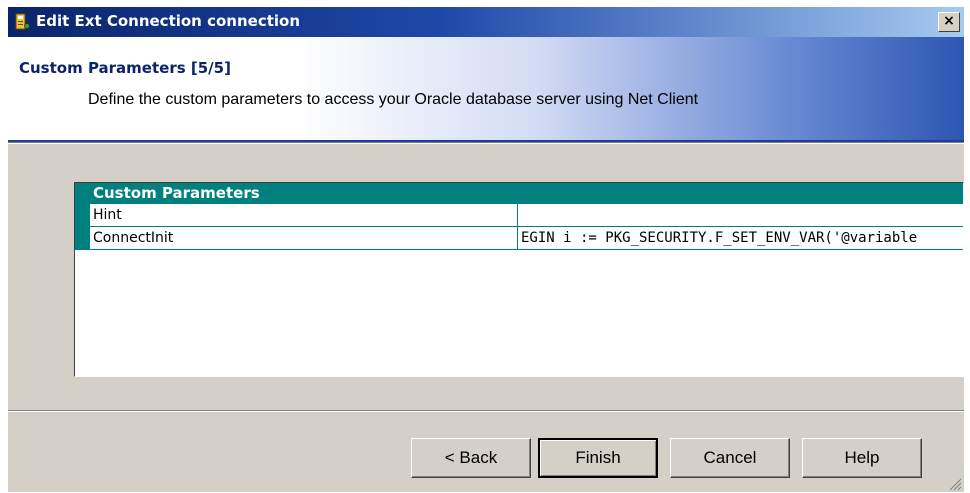  I want to click on grid-header: Custom Parameters, so click(519, 193).